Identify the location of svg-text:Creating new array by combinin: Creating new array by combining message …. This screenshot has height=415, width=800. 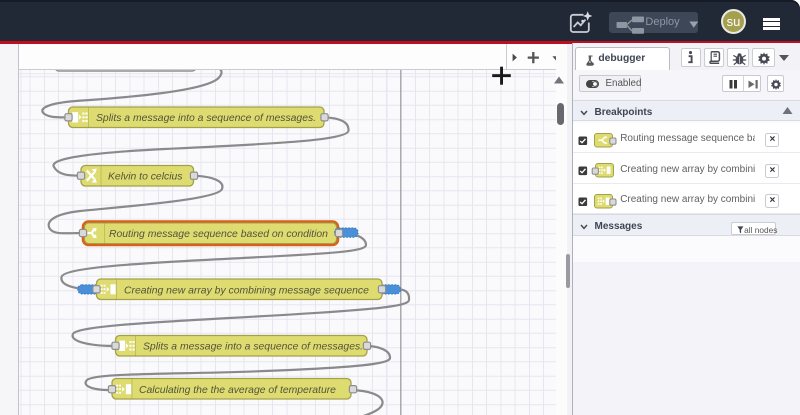
(246, 290).